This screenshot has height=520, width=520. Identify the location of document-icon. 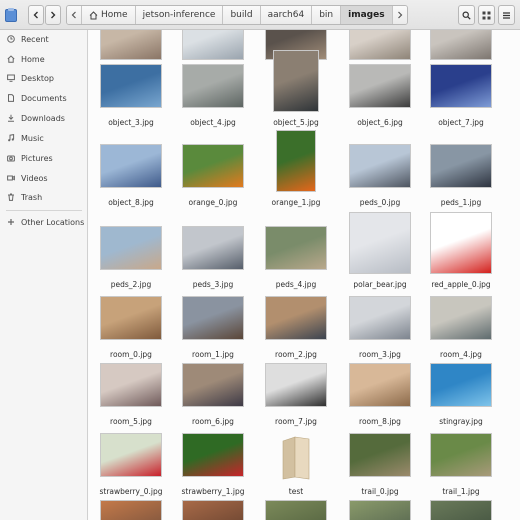
(11, 98).